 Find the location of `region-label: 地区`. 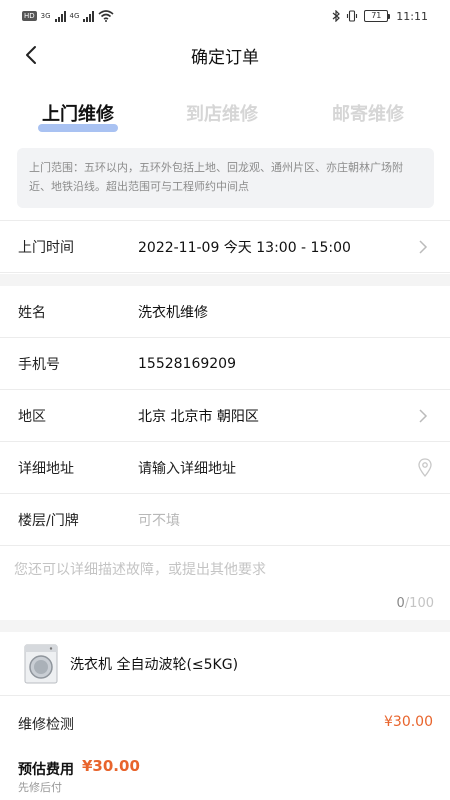

region-label: 地区 is located at coordinates (32, 416).